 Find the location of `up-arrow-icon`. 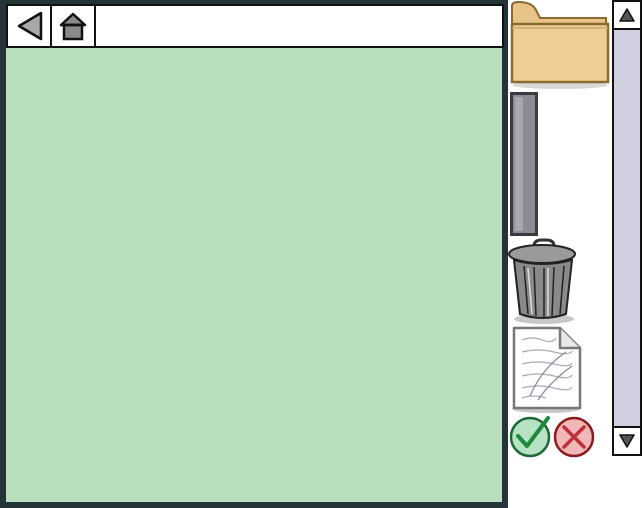

up-arrow-icon is located at coordinates (627, 15).